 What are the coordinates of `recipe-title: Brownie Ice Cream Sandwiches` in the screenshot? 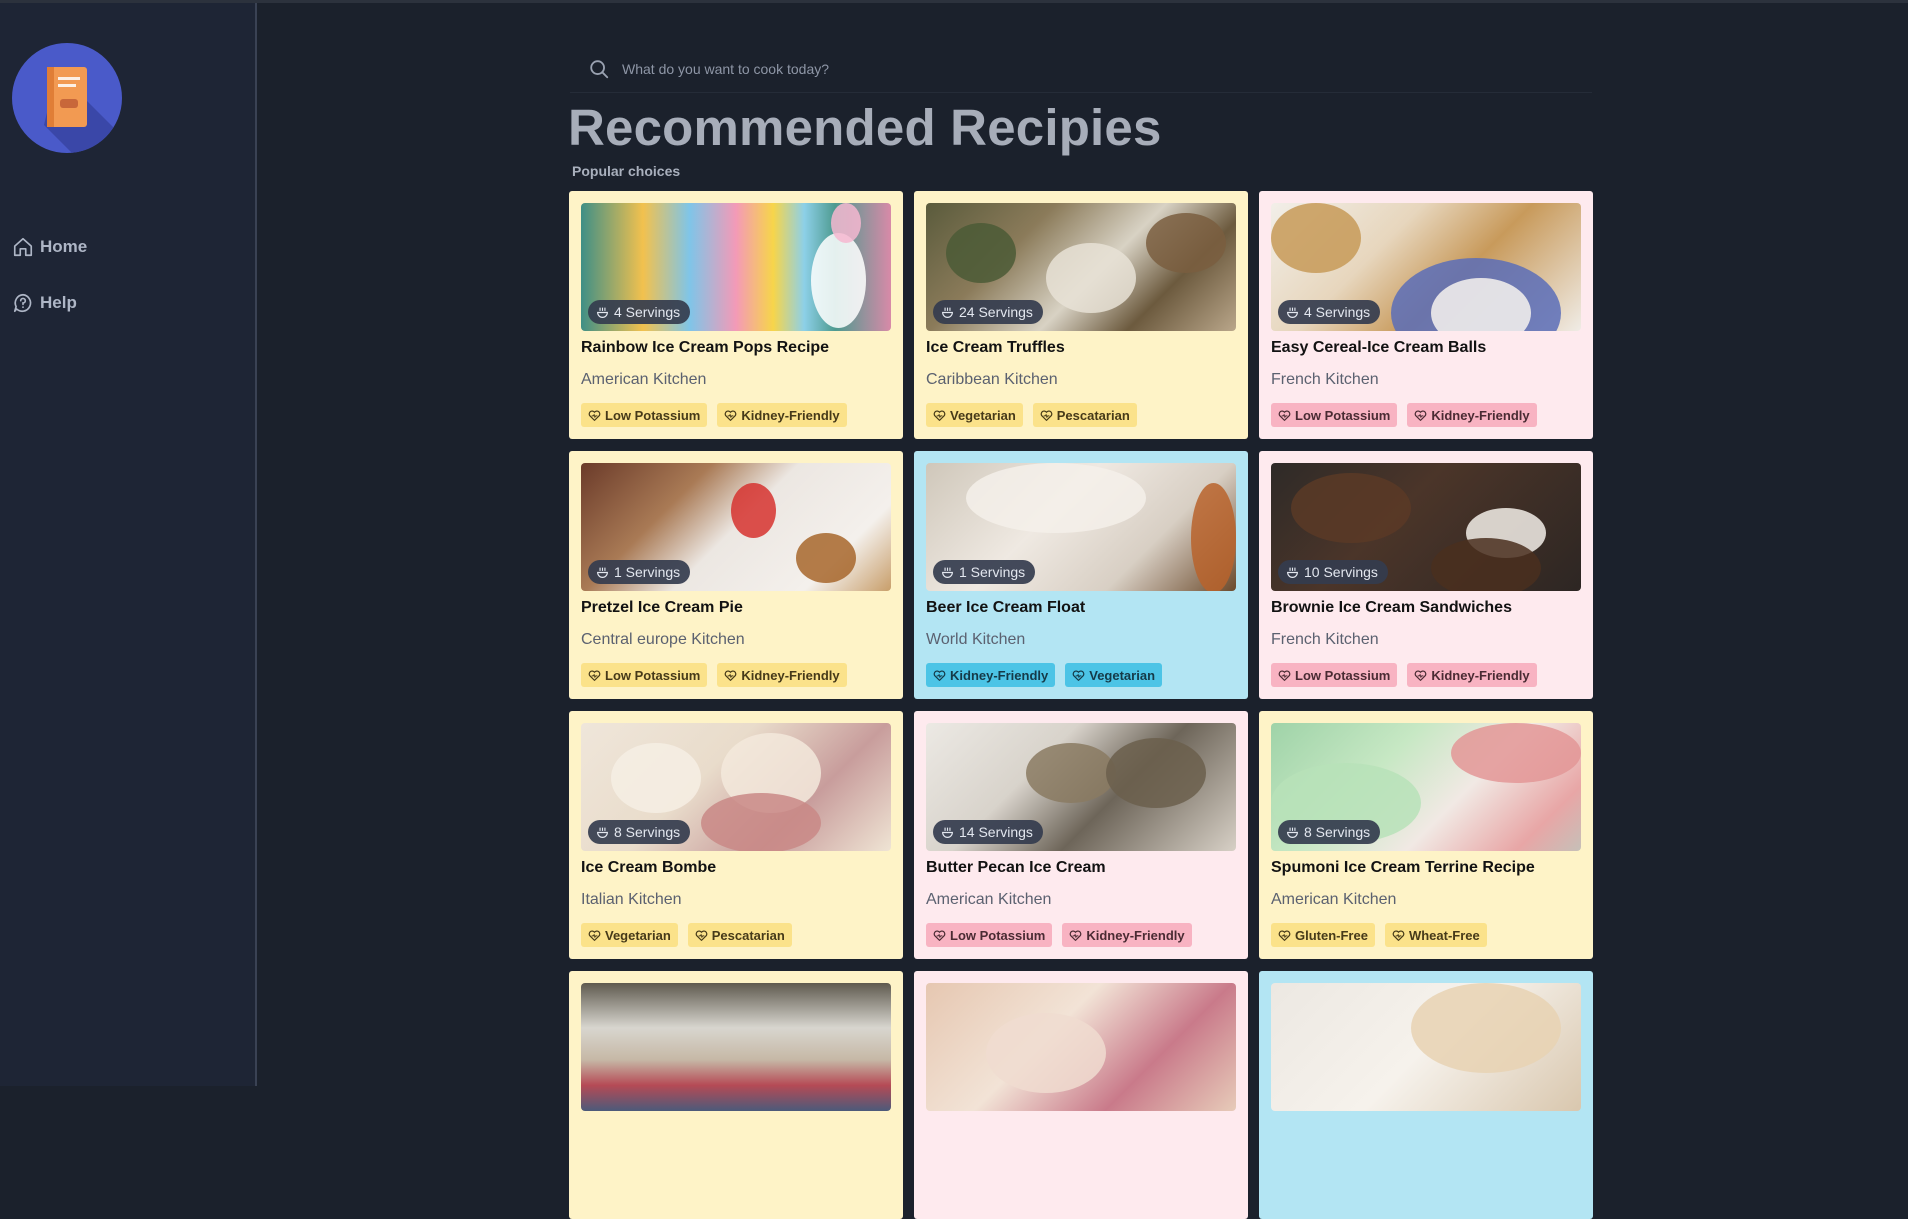 It's located at (1426, 610).